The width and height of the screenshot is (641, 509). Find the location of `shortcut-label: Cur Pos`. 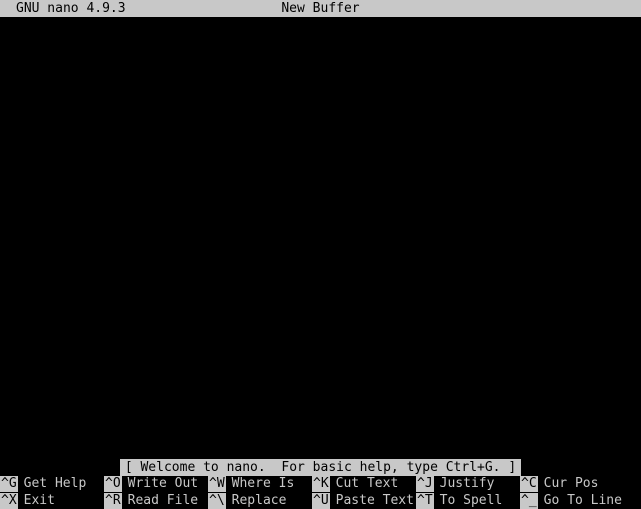

shortcut-label: Cur Pos is located at coordinates (571, 483).